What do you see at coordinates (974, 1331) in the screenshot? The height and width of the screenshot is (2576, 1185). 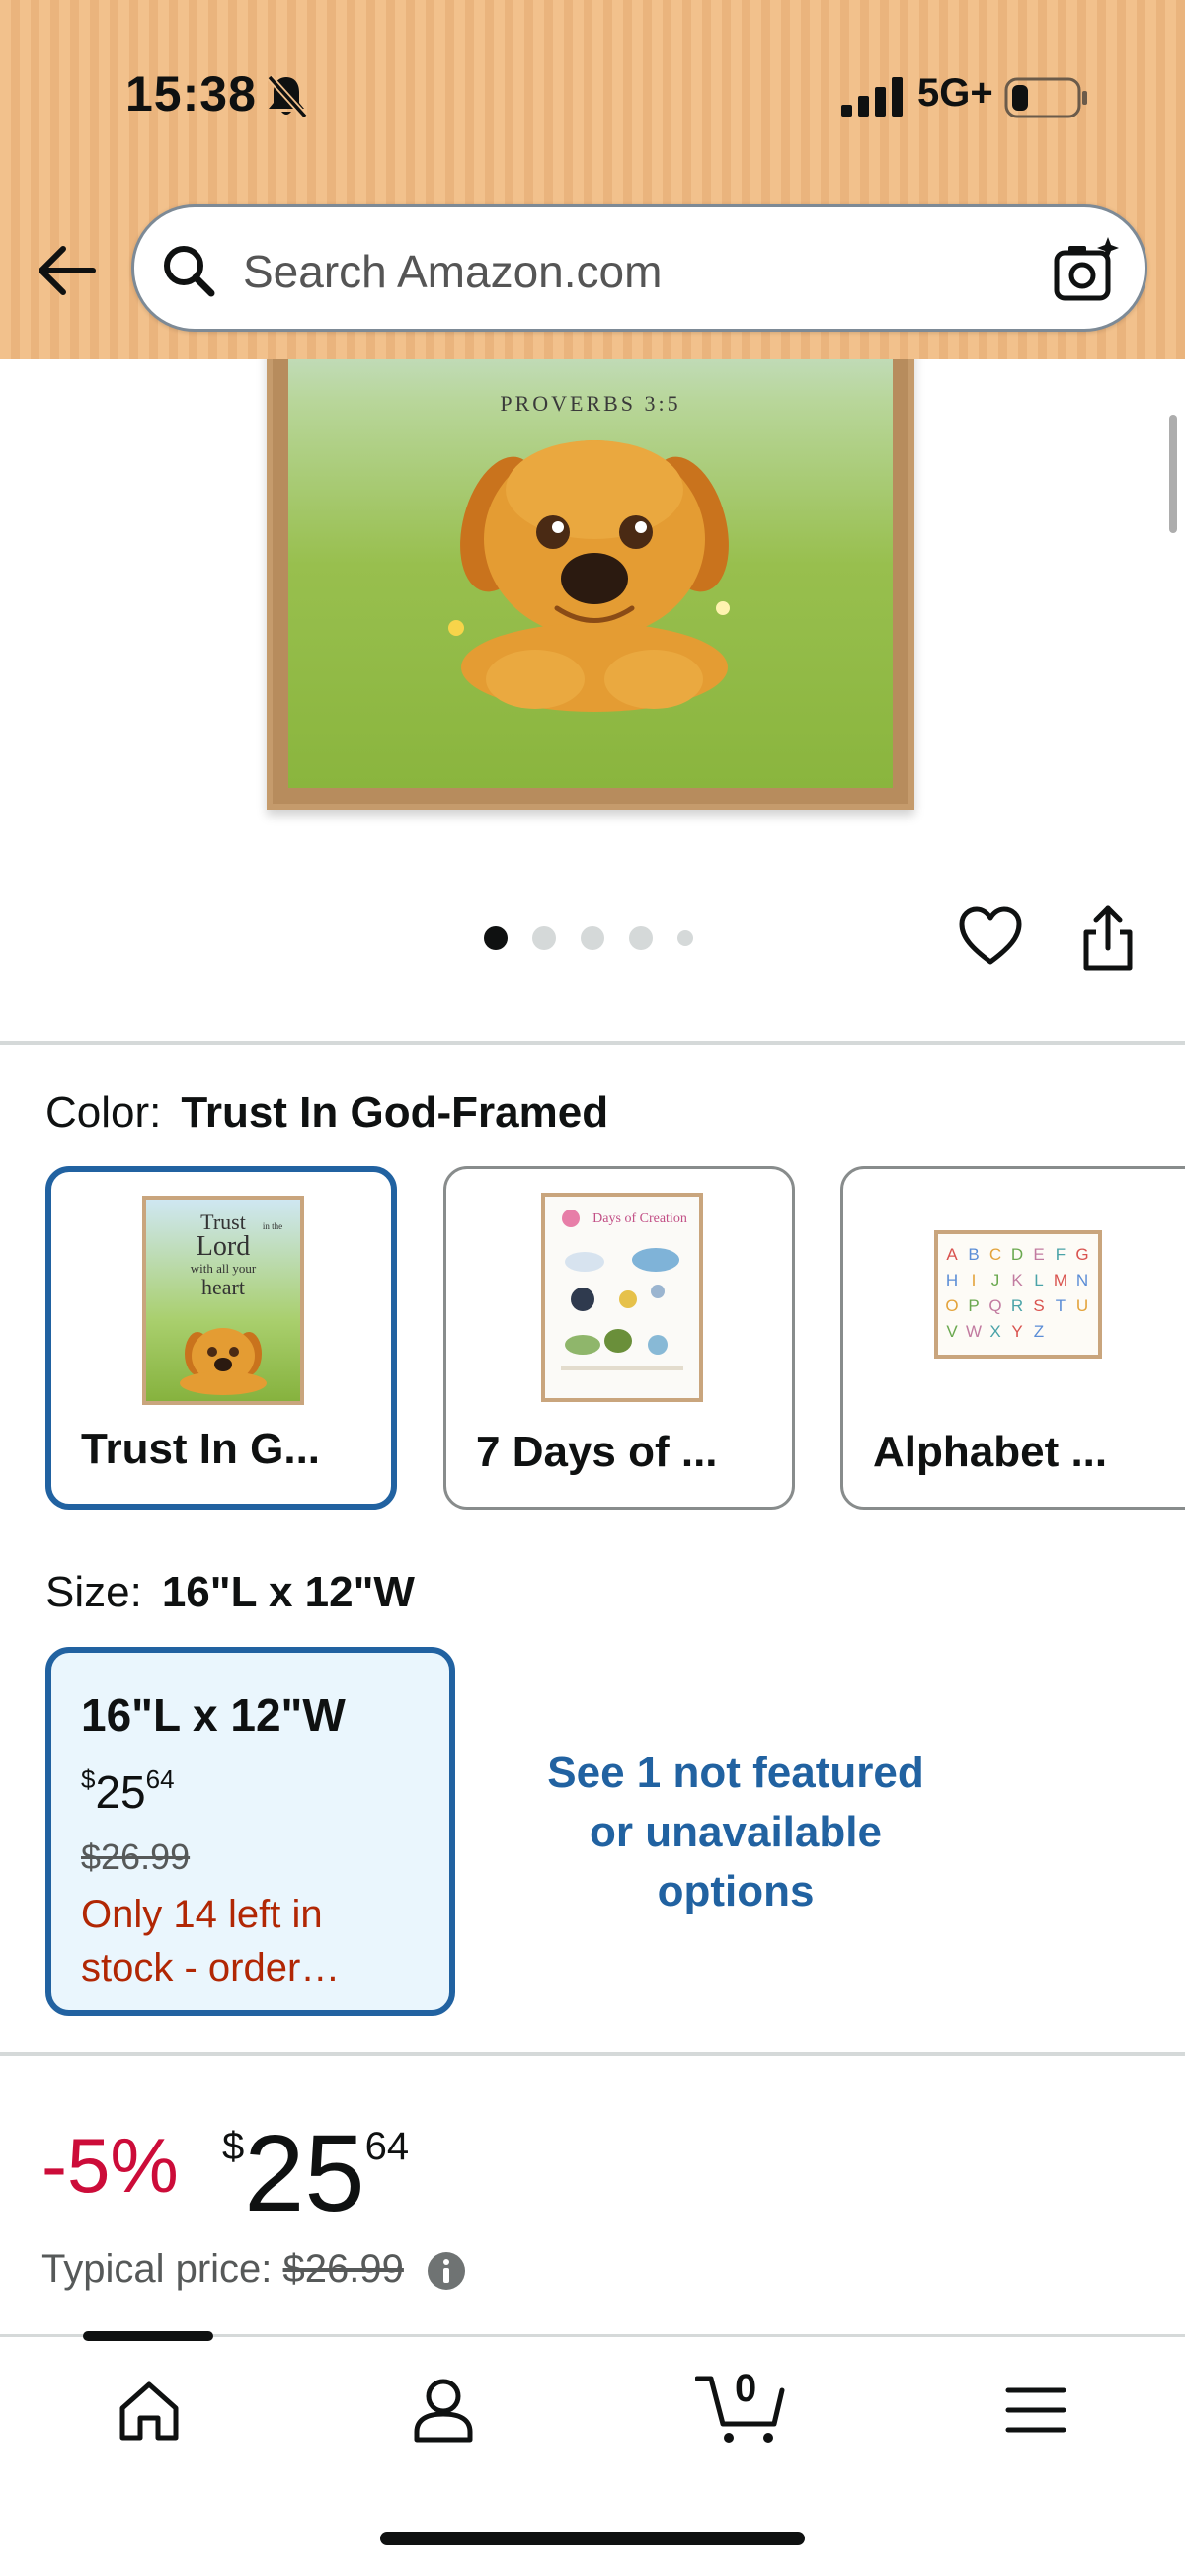 I see `alphabet-letter: W` at bounding box center [974, 1331].